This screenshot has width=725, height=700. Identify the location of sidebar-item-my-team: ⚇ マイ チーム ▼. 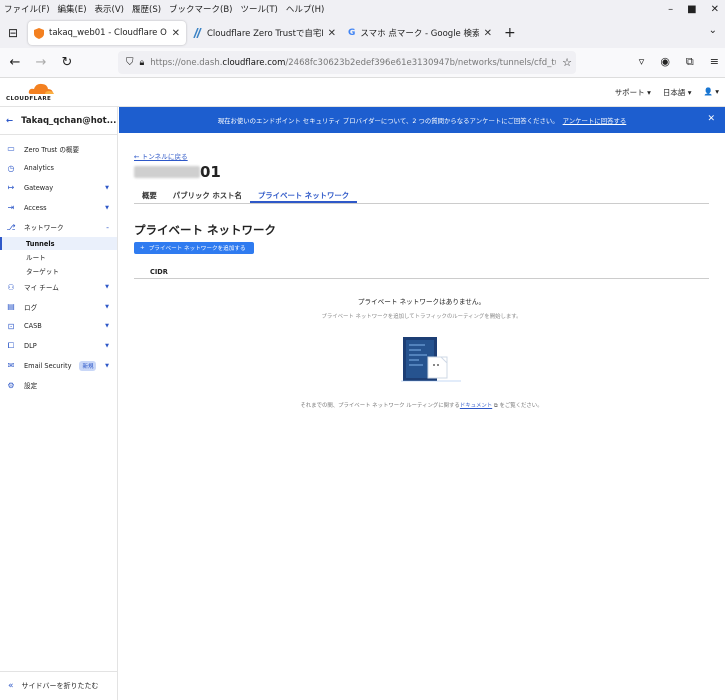
(58, 287).